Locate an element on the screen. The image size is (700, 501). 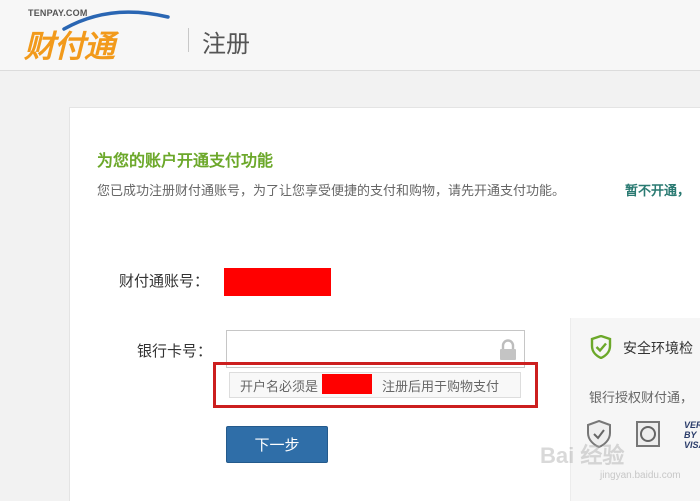
hint-text-prefix: 开户名必须是 is located at coordinates (279, 387).